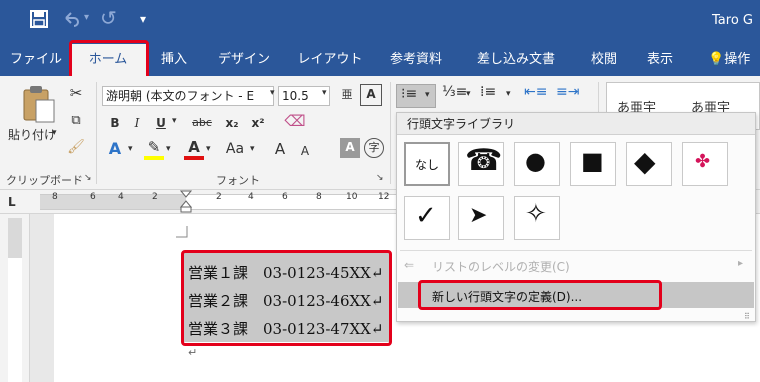 This screenshot has width=760, height=382. Describe the element at coordinates (54, 133) in the screenshot. I see `paste-dropdown-icon: ▾` at that location.